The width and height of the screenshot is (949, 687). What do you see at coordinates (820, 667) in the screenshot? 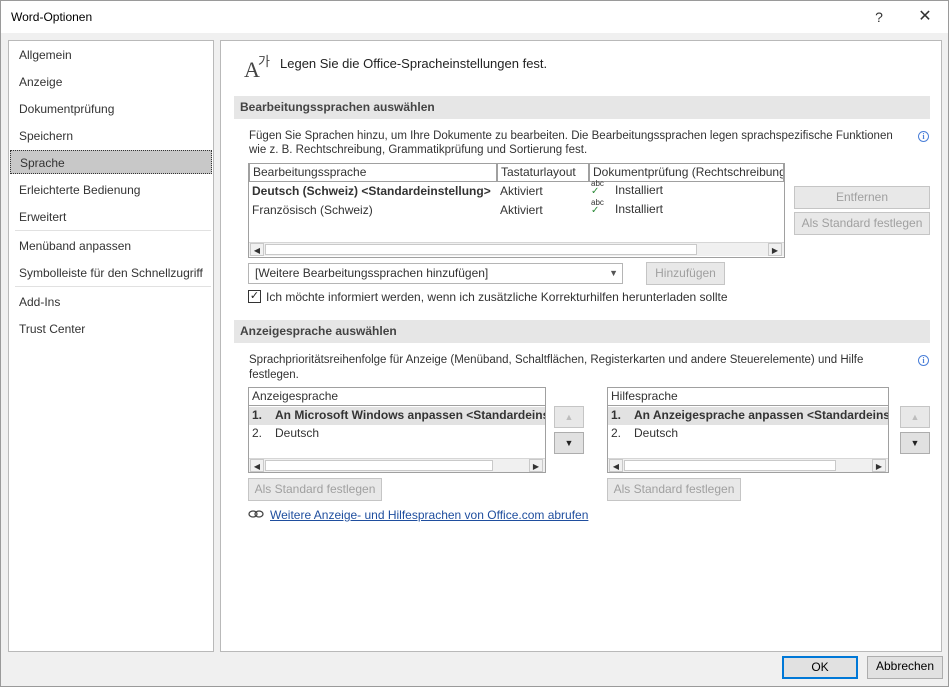
I see `ok-button: OK` at bounding box center [820, 667].